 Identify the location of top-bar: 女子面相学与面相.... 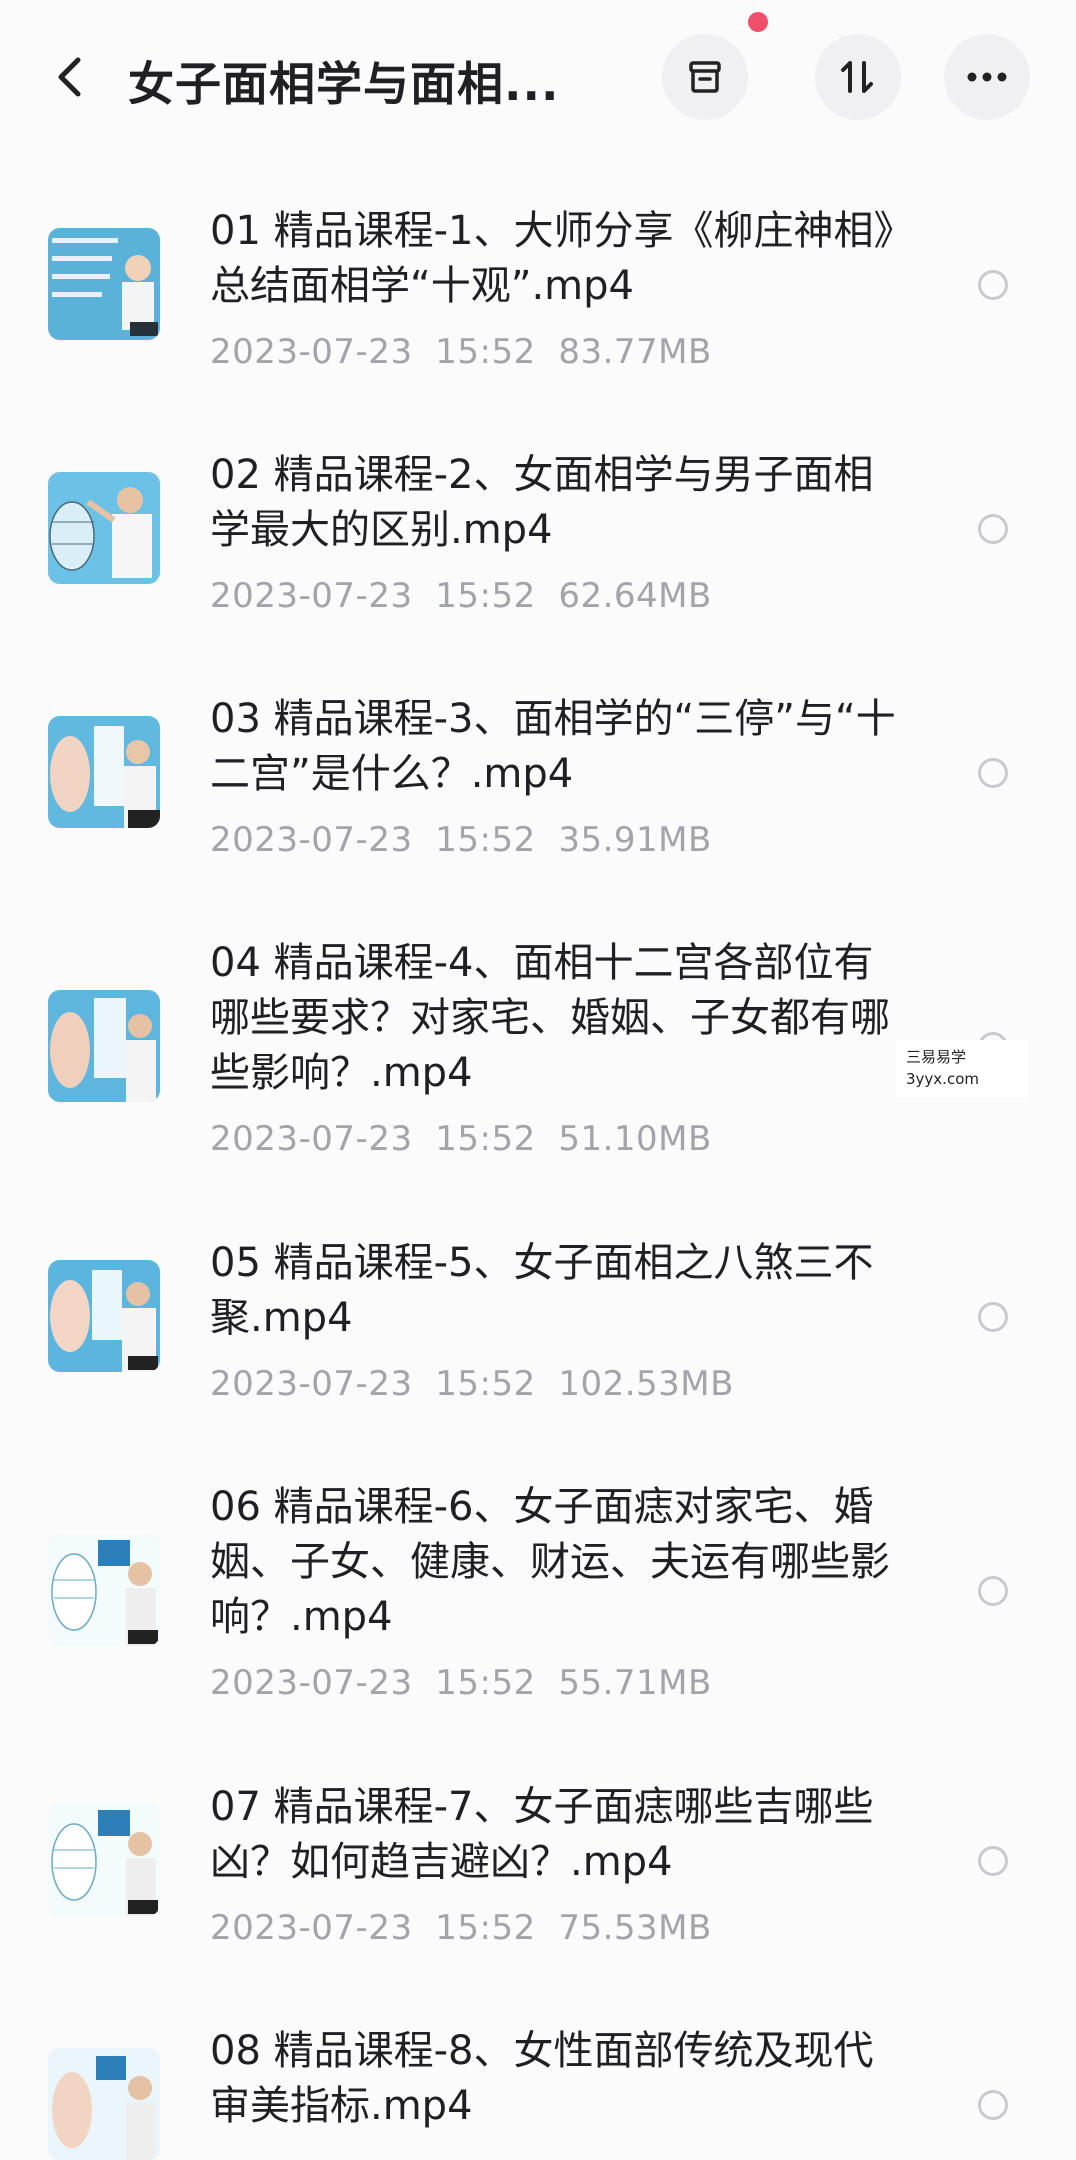
(538, 85).